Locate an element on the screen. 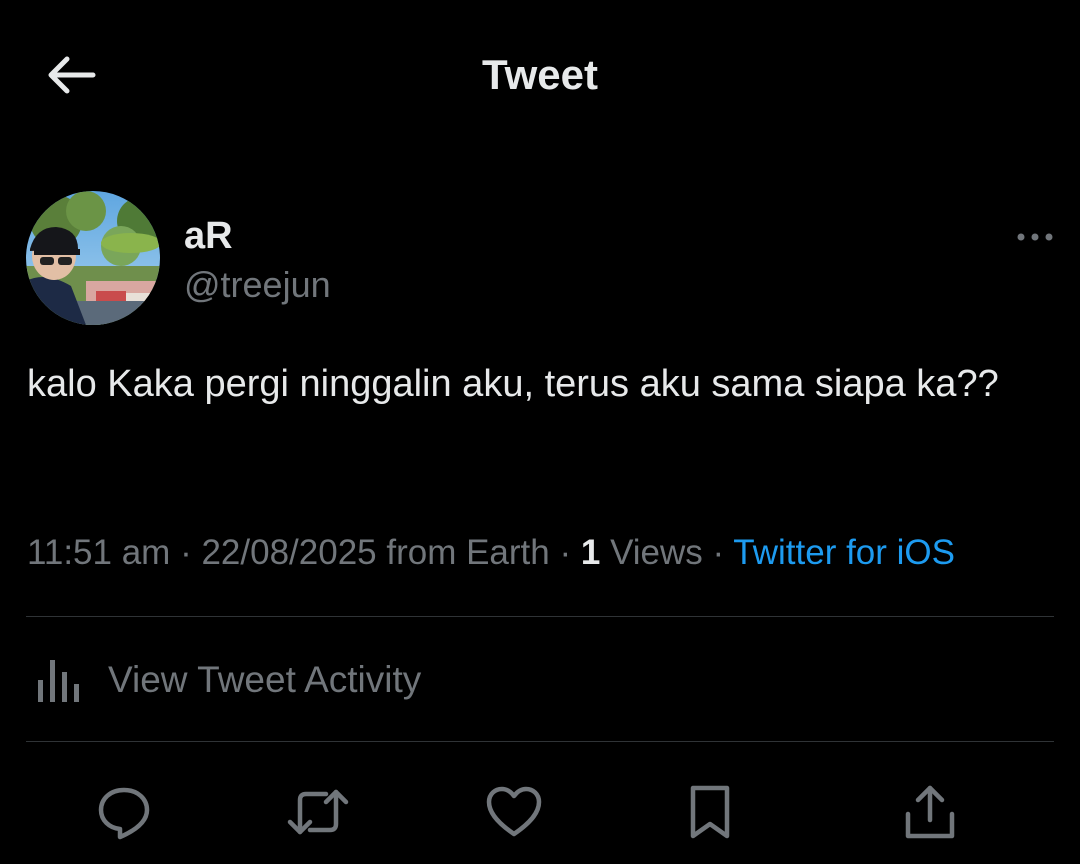  retweet-button is located at coordinates (318, 812).